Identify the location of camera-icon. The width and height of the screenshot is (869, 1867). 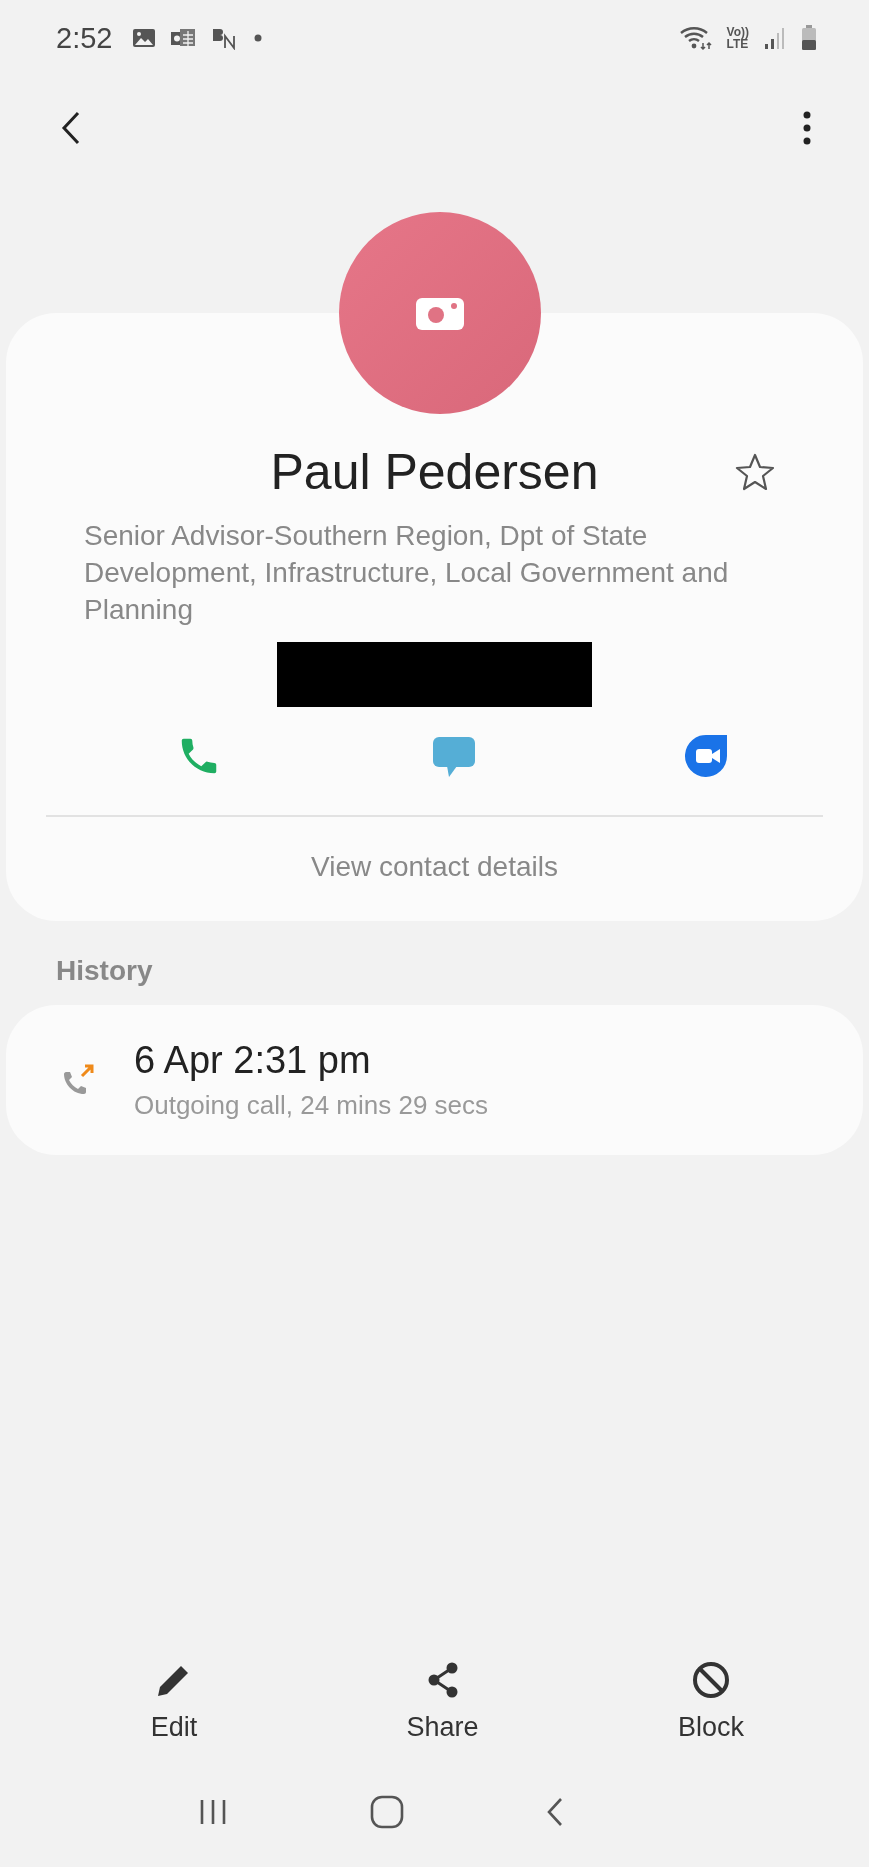
(440, 313).